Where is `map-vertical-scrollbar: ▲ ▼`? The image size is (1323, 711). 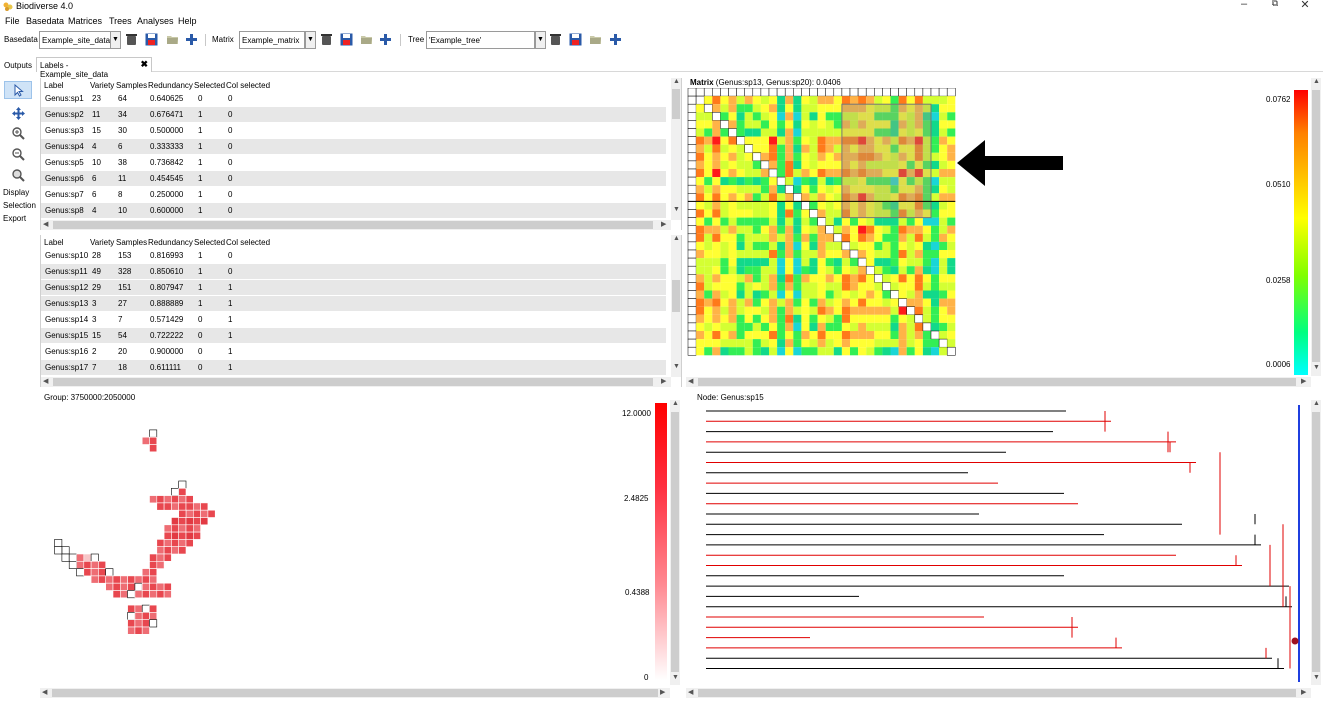
map-vertical-scrollbar: ▲ ▼ is located at coordinates (675, 542).